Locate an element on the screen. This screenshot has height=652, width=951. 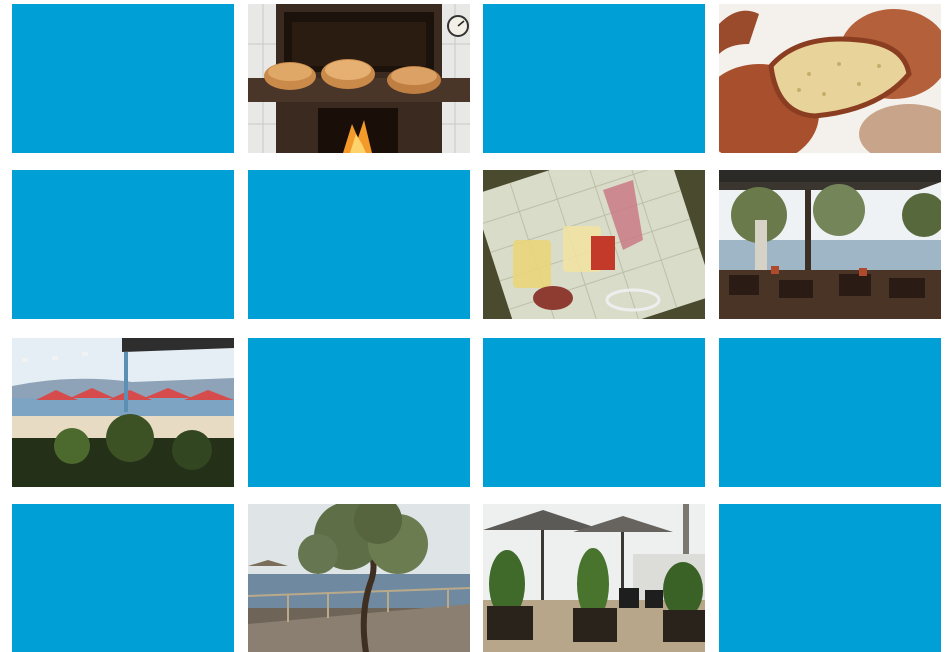
gallery-tile-tree-by-sea is located at coordinates (359, 578).